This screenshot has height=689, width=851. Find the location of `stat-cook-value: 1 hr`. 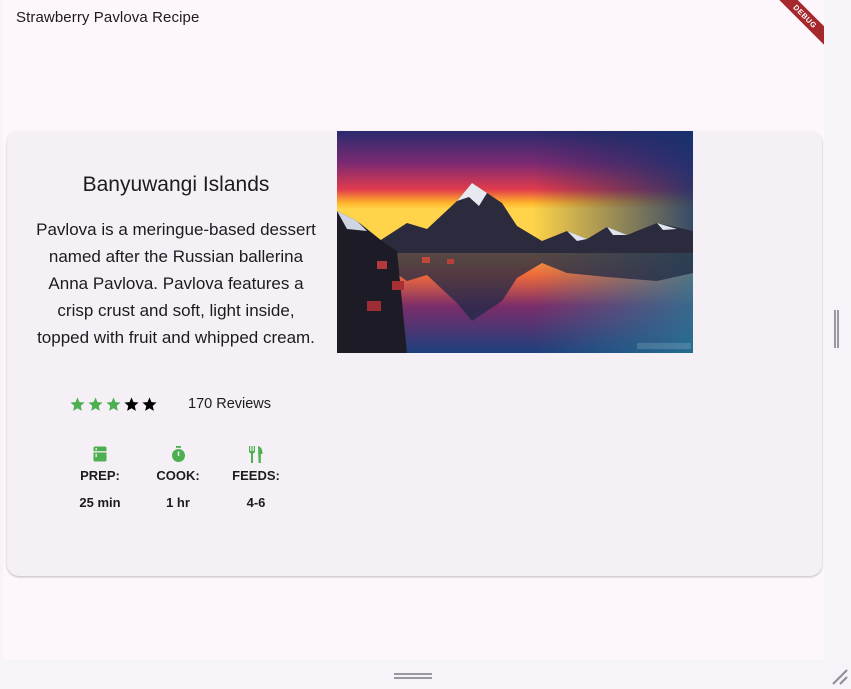

stat-cook-value: 1 hr is located at coordinates (178, 502).